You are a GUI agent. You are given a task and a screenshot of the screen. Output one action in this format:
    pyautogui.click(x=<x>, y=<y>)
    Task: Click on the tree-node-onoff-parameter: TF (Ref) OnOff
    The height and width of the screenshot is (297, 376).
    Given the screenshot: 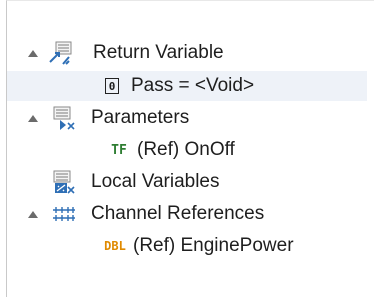 What is the action you would take?
    pyautogui.click(x=187, y=150)
    